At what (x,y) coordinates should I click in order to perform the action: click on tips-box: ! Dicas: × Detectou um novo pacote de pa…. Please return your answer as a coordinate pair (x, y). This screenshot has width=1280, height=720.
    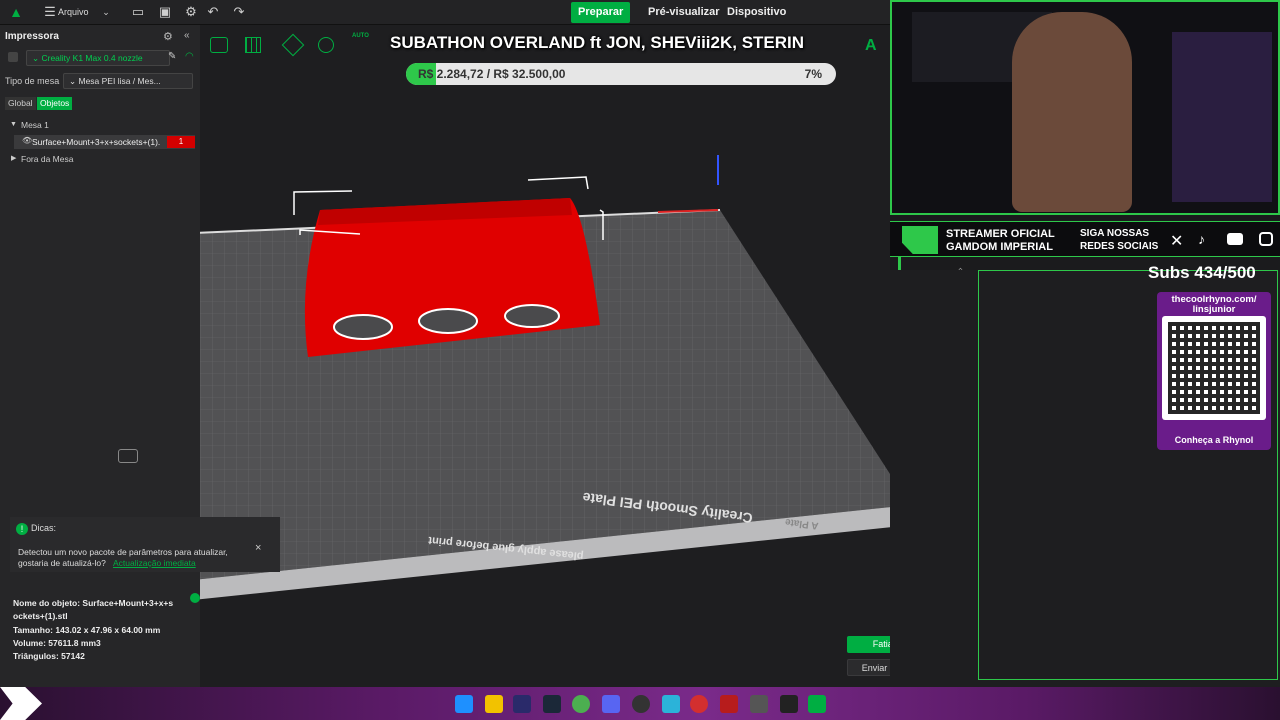
    Looking at the image, I should click on (145, 544).